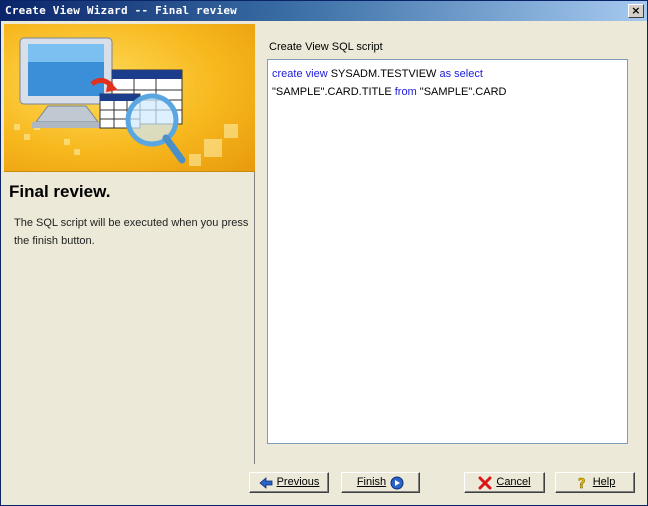 The height and width of the screenshot is (506, 648). What do you see at coordinates (265, 483) in the screenshot?
I see `arrow-left-icon` at bounding box center [265, 483].